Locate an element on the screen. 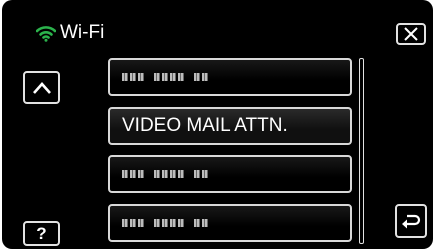 The width and height of the screenshot is (433, 249). help-button: ? is located at coordinates (41, 233).